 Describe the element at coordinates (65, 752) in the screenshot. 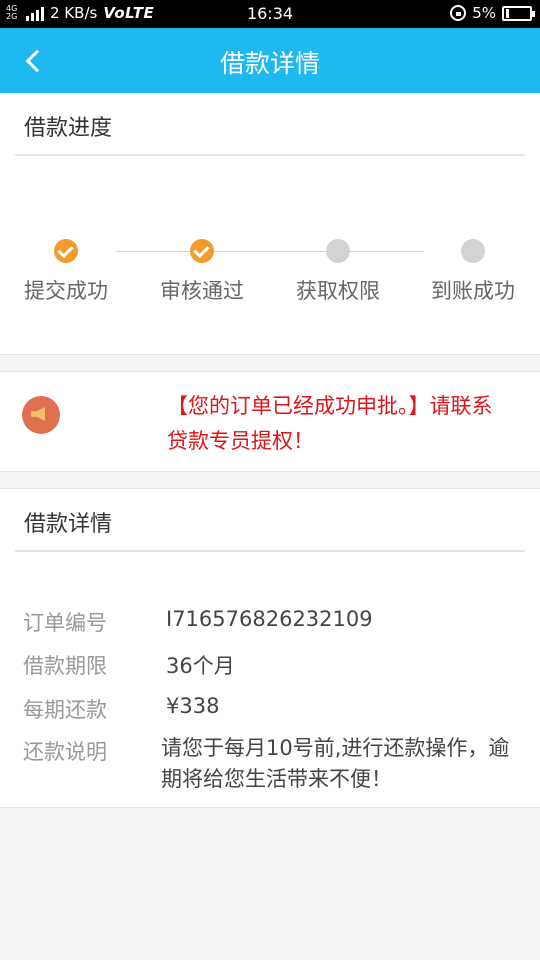

I see `detail-key: 还款说明` at that location.